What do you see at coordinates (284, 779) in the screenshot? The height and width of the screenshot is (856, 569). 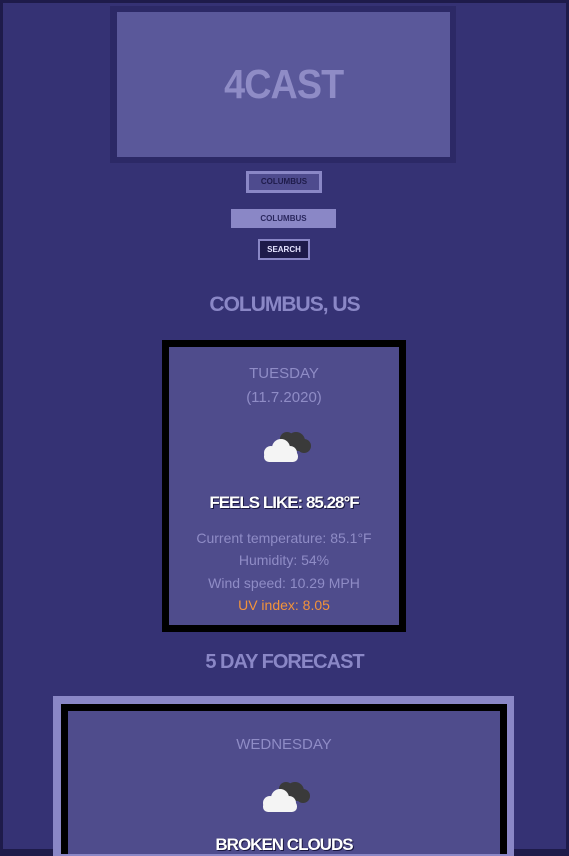 I see `forecast-day-card: WEDNESDAY BROKEN CLOUDS` at bounding box center [284, 779].